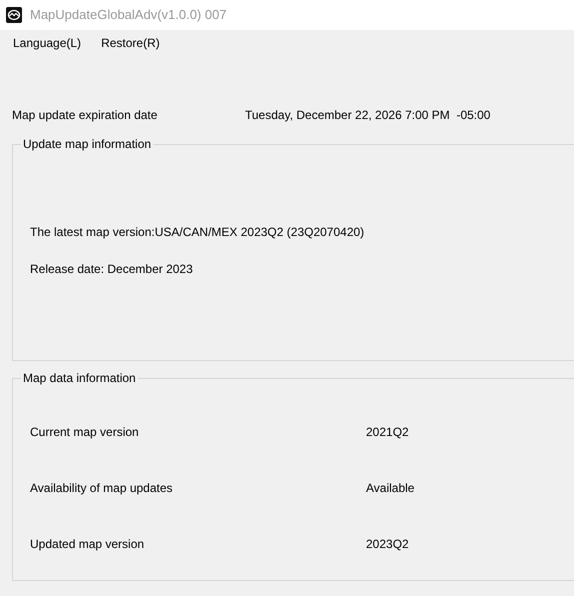 Image resolution: width=574 pixels, height=596 pixels. Describe the element at coordinates (47, 42) in the screenshot. I see `menu-item: Language(L)` at that location.